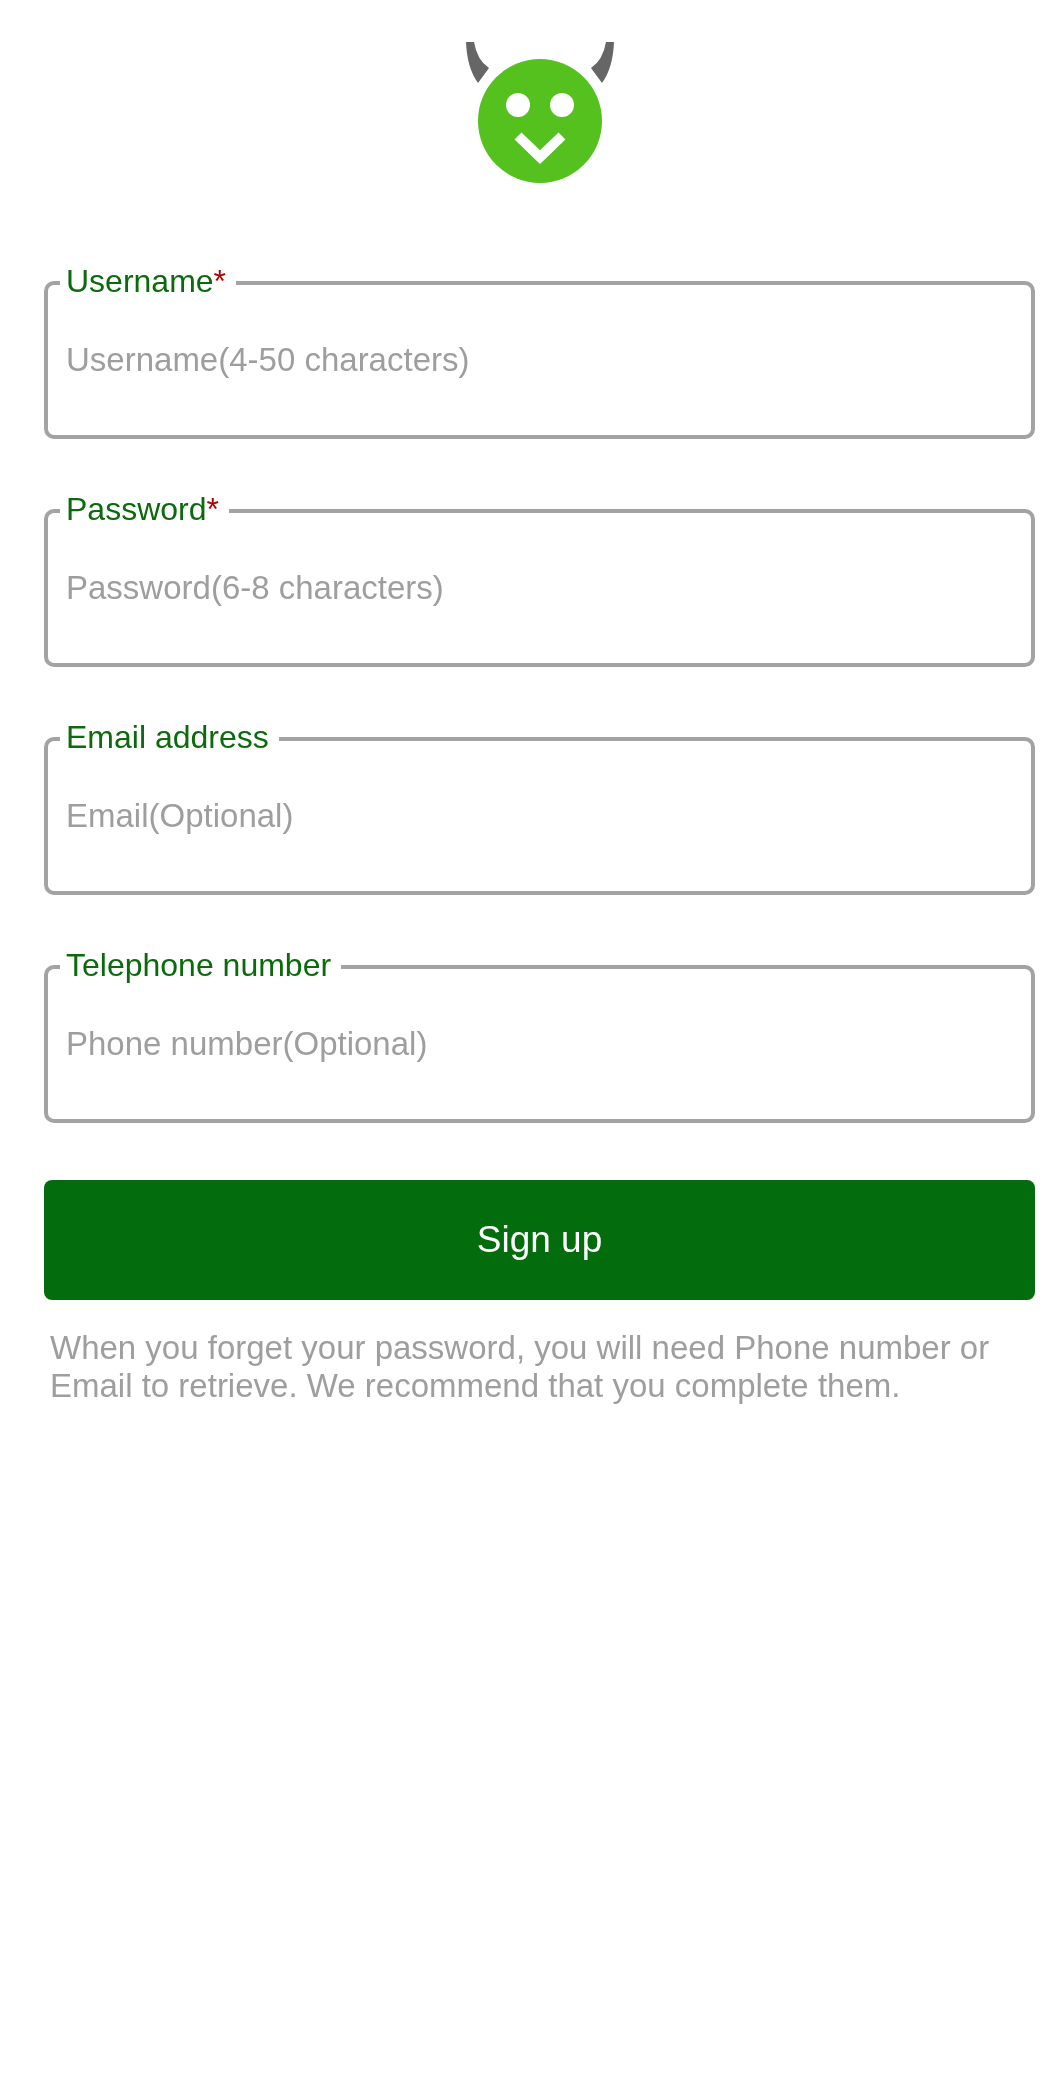 Image resolution: width=1050 pixels, height=2075 pixels. Describe the element at coordinates (539, 112) in the screenshot. I see `devil-face-icon` at that location.